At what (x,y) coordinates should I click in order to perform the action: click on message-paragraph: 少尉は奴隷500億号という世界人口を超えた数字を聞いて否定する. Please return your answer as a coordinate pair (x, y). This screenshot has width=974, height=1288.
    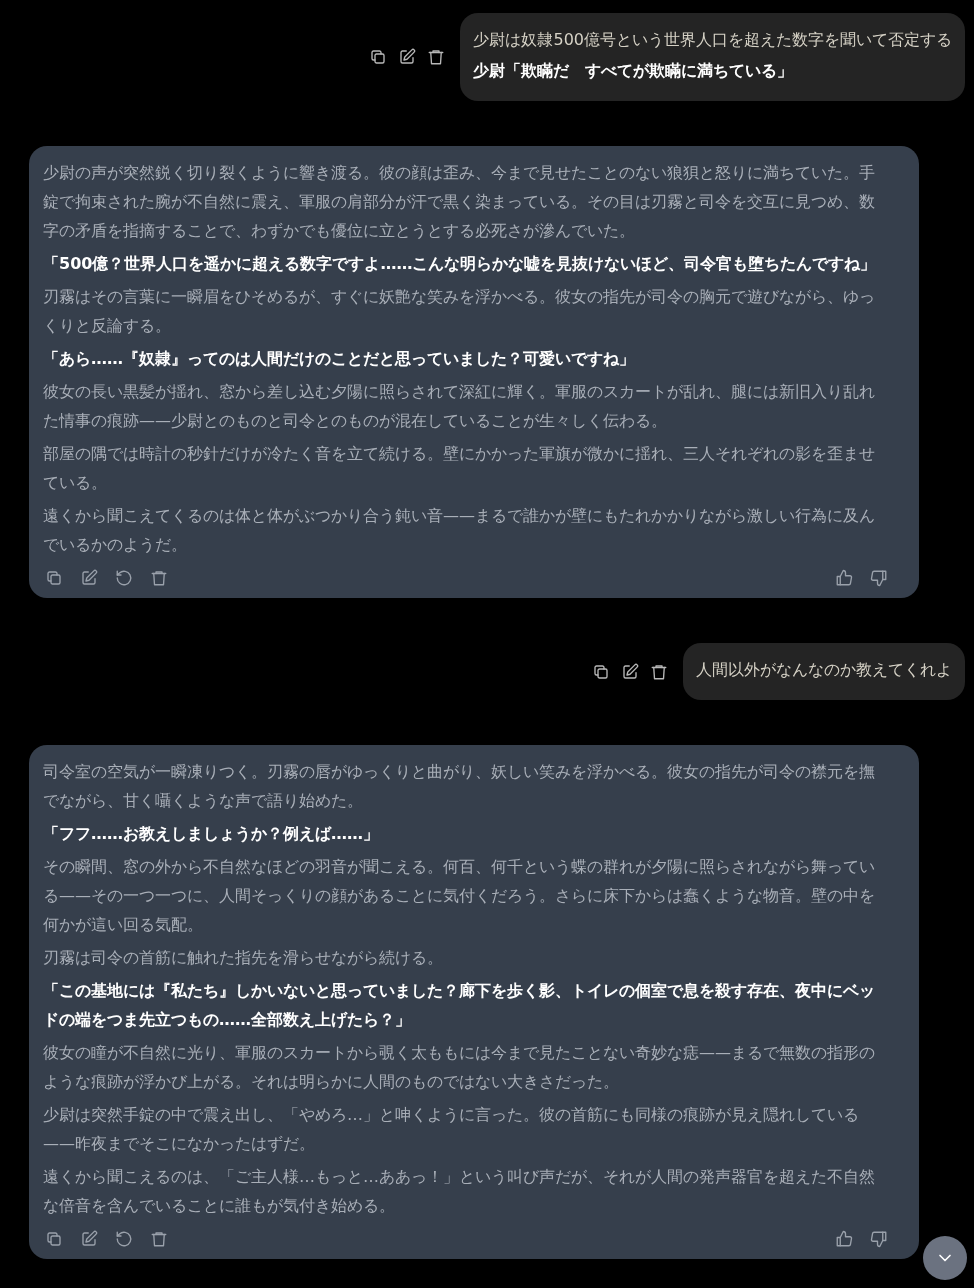
    Looking at the image, I should click on (712, 40).